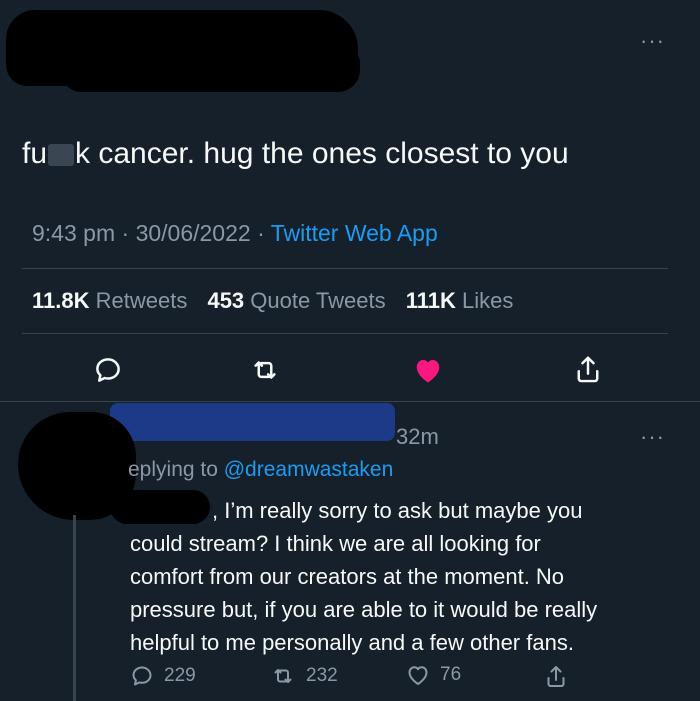 The image size is (700, 701). What do you see at coordinates (138, 300) in the screenshot?
I see `retweets-label: Retweets` at bounding box center [138, 300].